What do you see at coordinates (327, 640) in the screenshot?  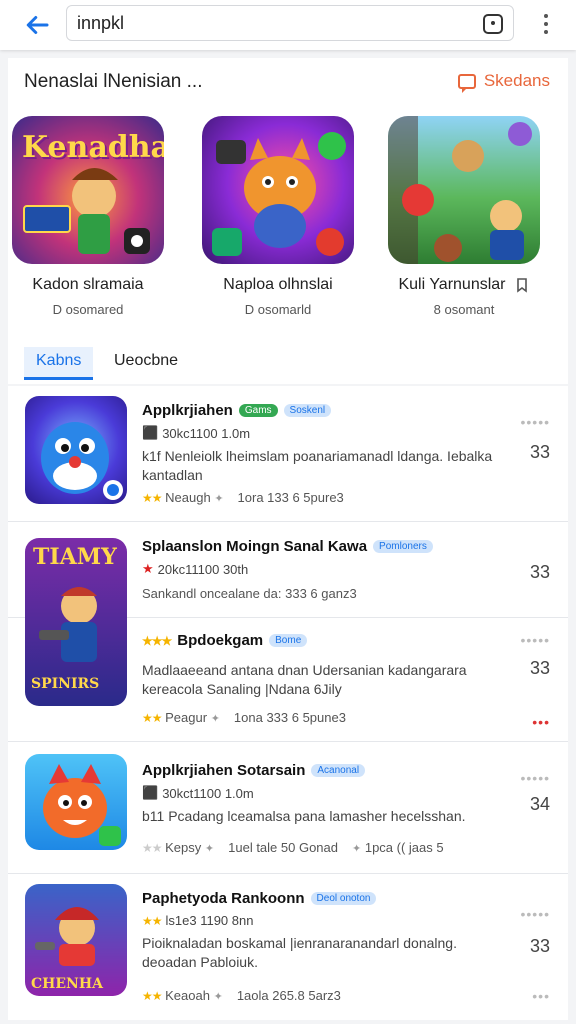 I see `app-title: ★★★ Bpdoekgam Bome` at bounding box center [327, 640].